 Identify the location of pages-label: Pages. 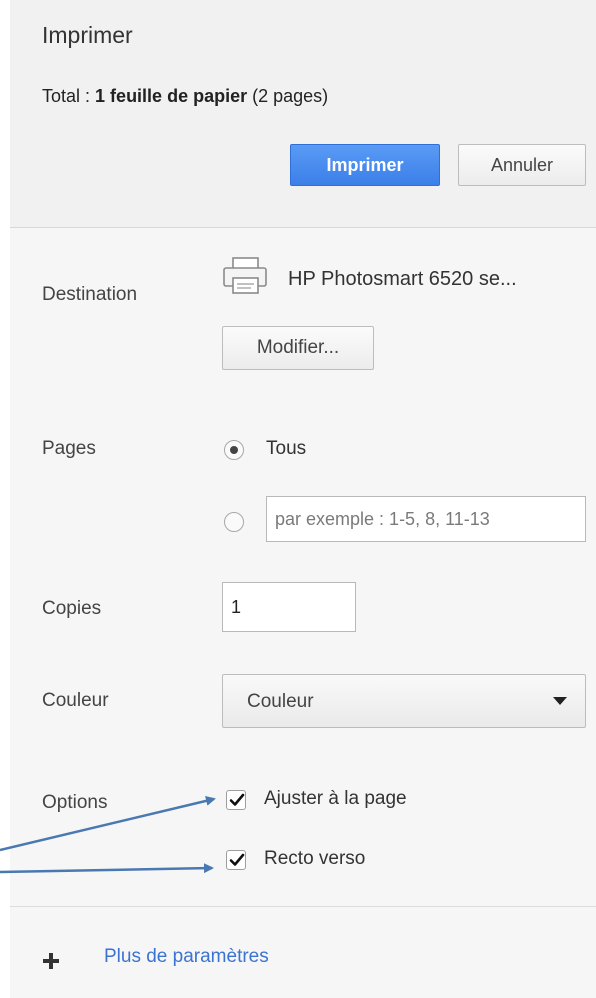
(69, 448).